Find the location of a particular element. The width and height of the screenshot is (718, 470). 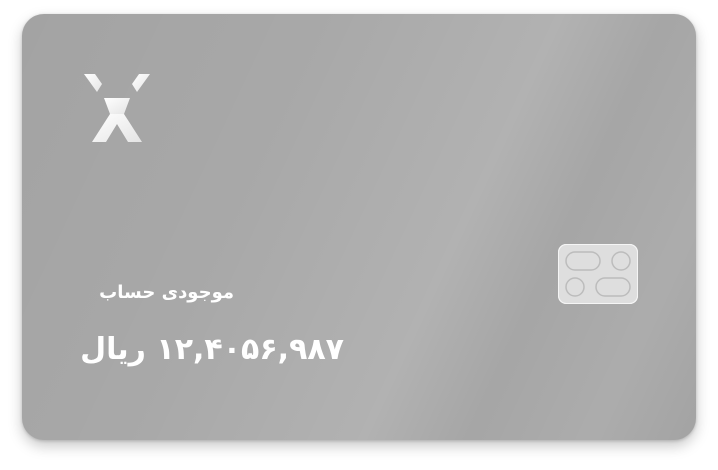

x-logo-icon is located at coordinates (117, 108).